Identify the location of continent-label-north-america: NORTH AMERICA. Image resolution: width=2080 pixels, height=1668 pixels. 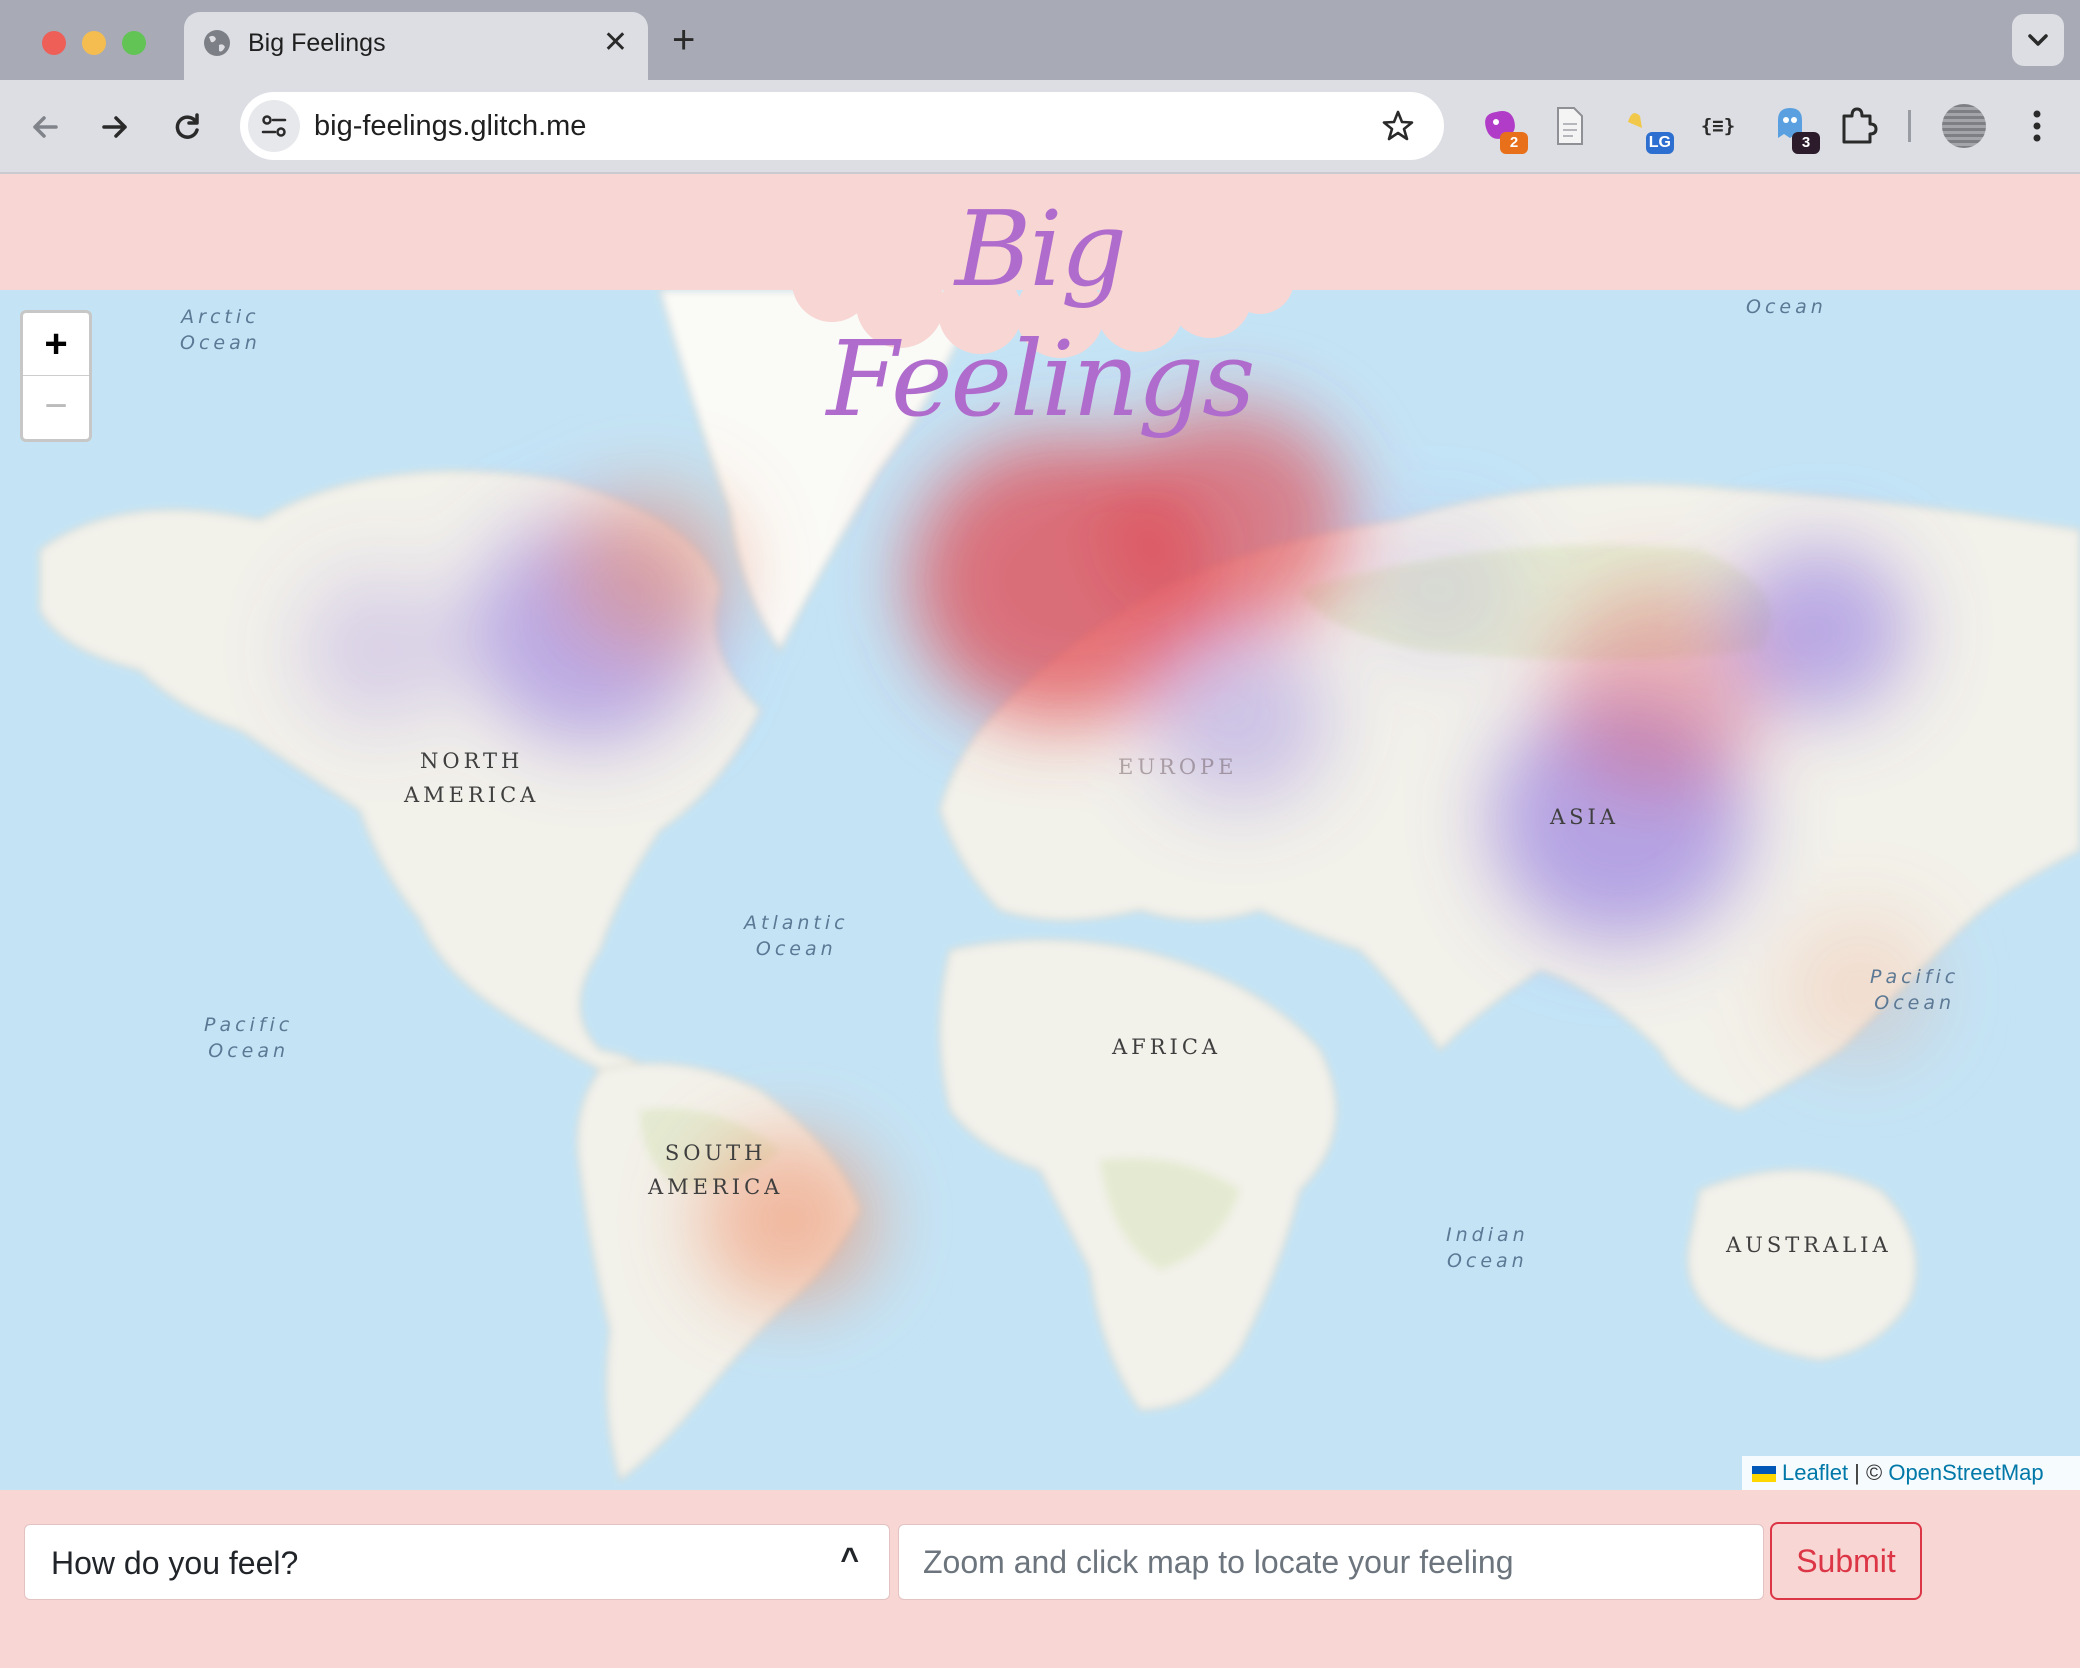
(472, 778).